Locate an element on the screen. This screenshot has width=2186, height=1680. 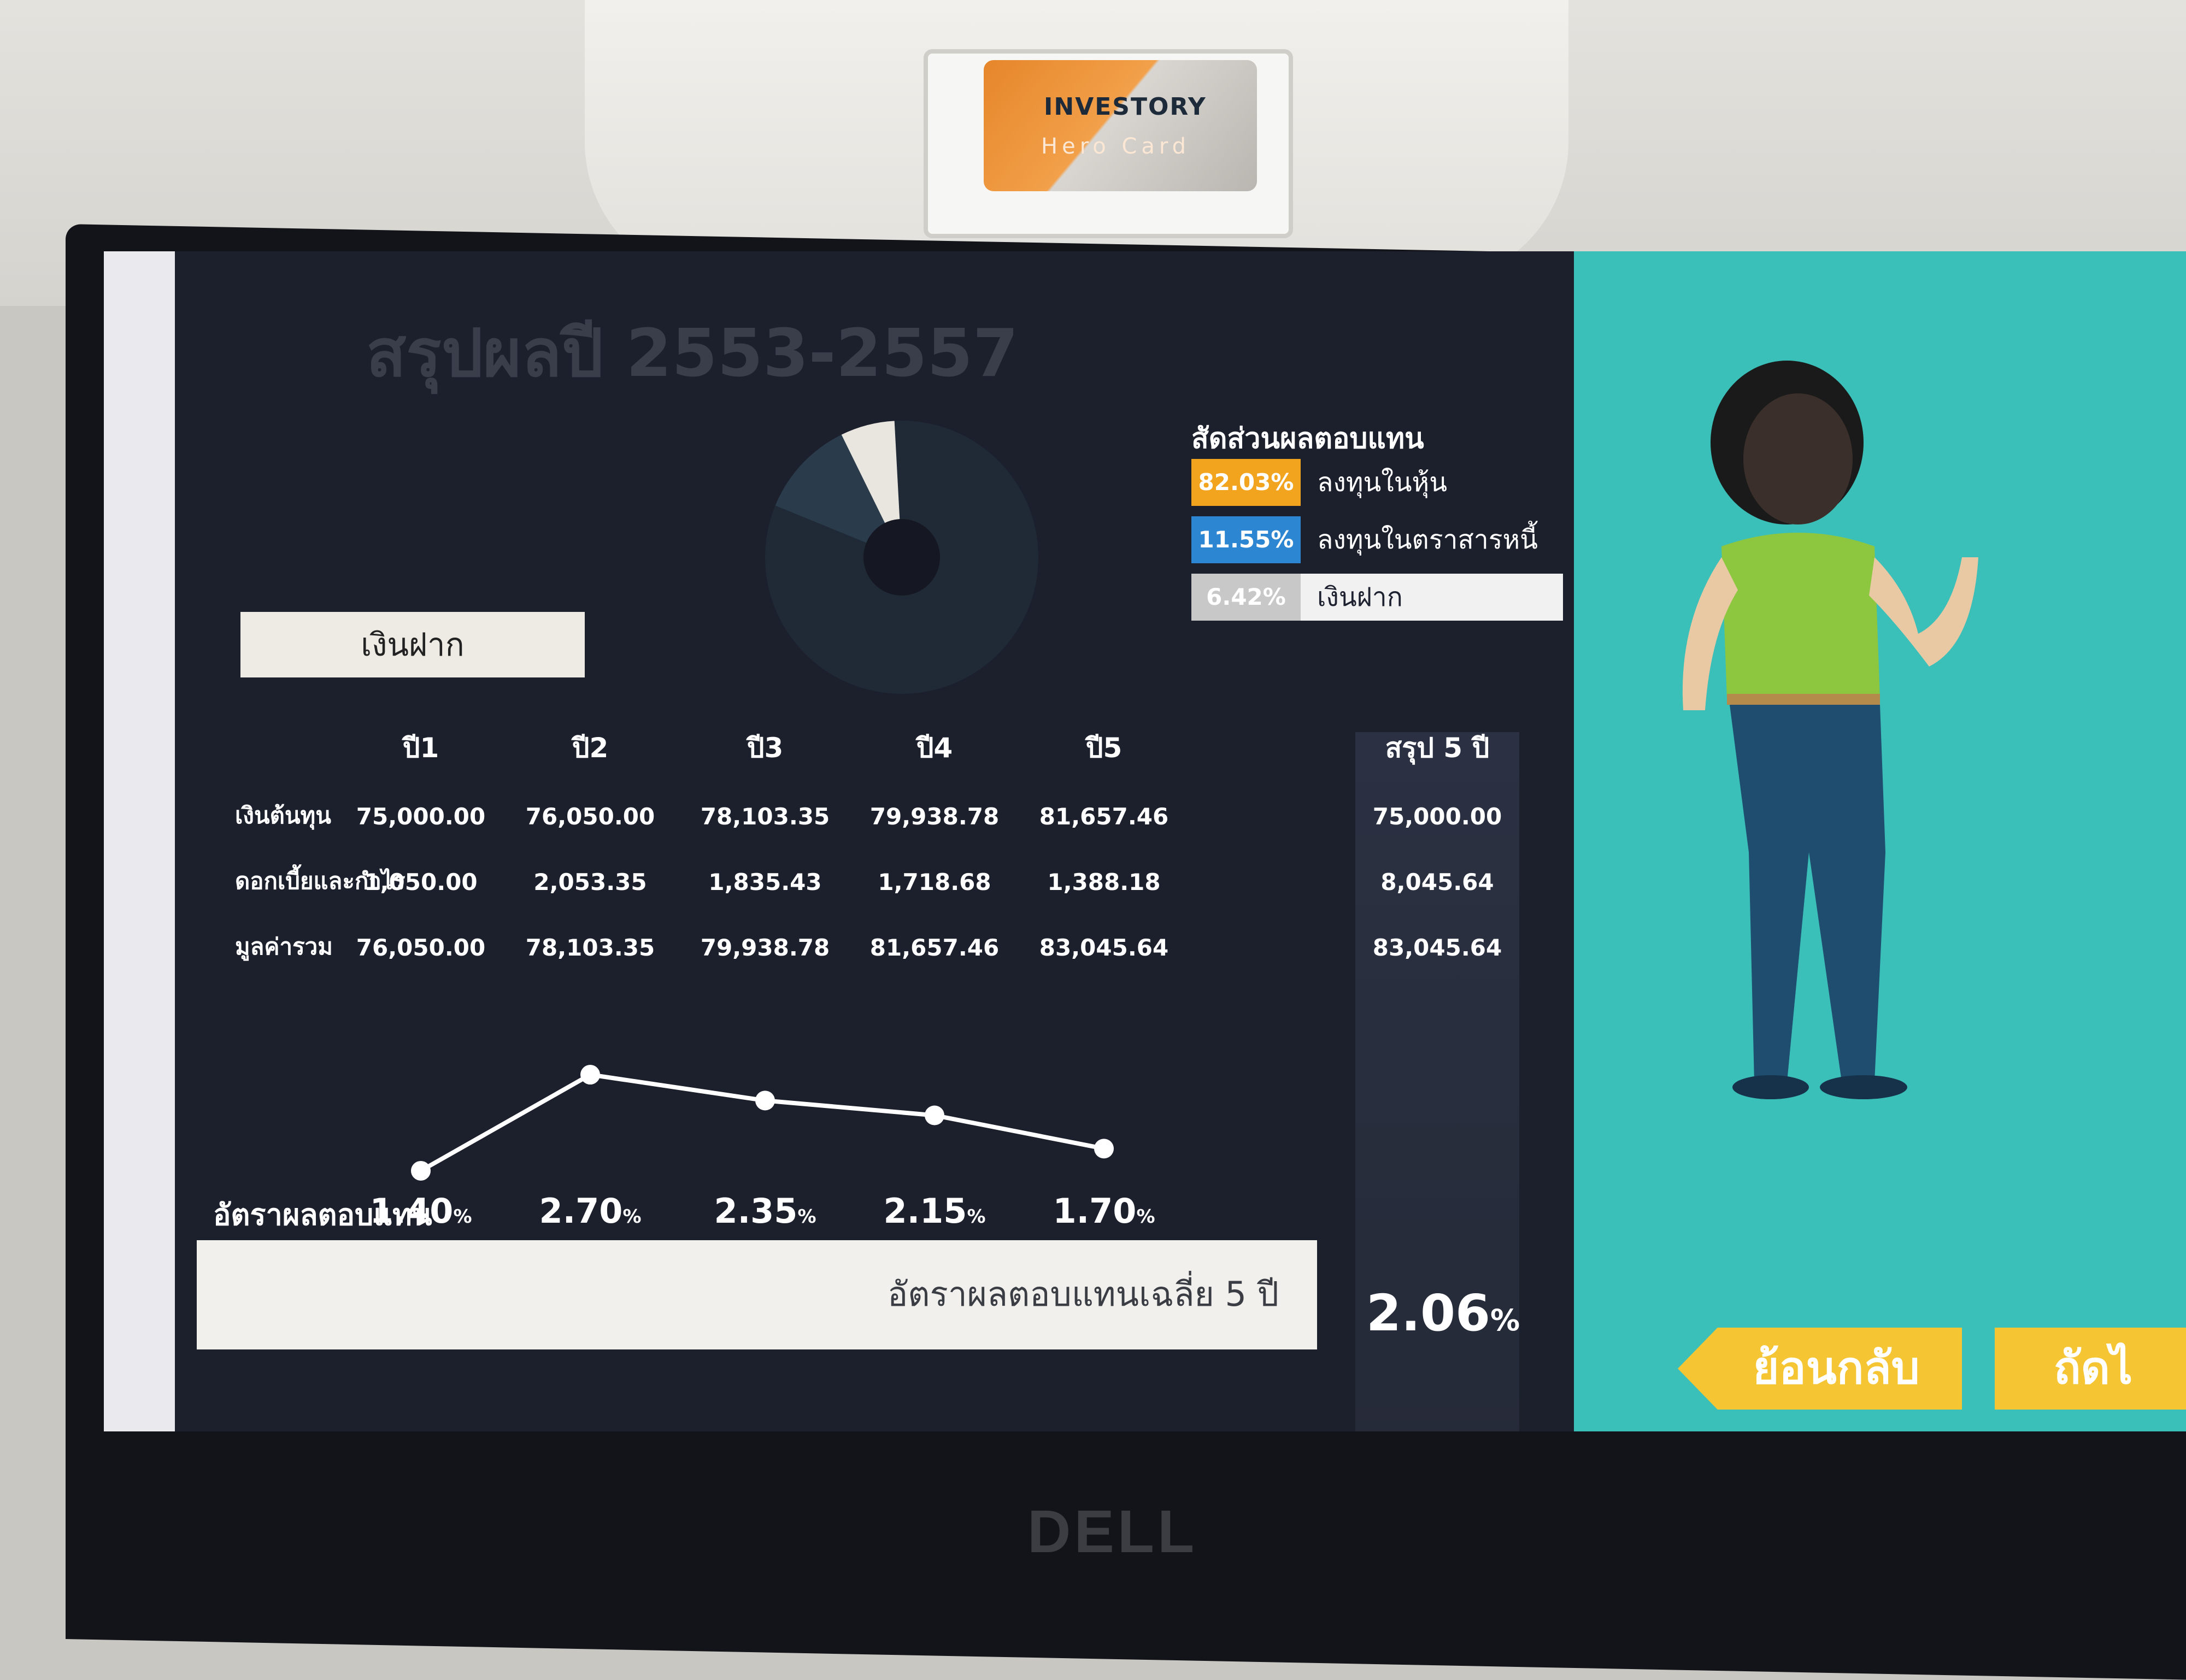
rate-line-chart is located at coordinates (762, 1123).